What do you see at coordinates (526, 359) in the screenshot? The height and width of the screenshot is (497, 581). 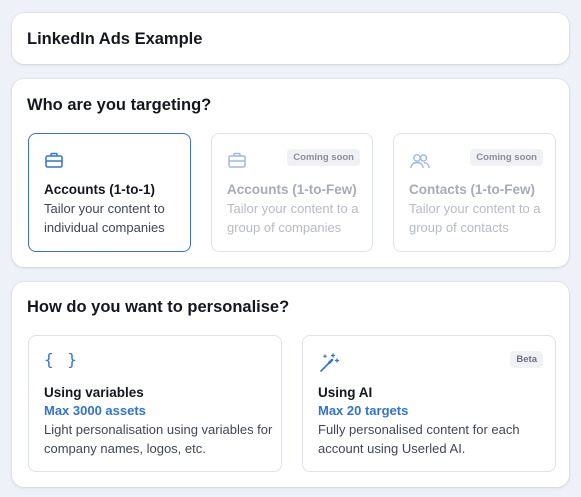 I see `beta-badge: Beta` at bounding box center [526, 359].